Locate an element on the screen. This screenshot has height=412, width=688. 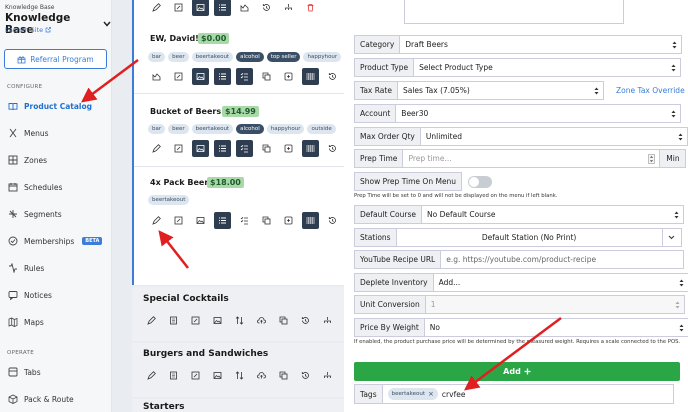
product-card: 4x Pack Beer $18.00 beertakeout is located at coordinates (239, 204).